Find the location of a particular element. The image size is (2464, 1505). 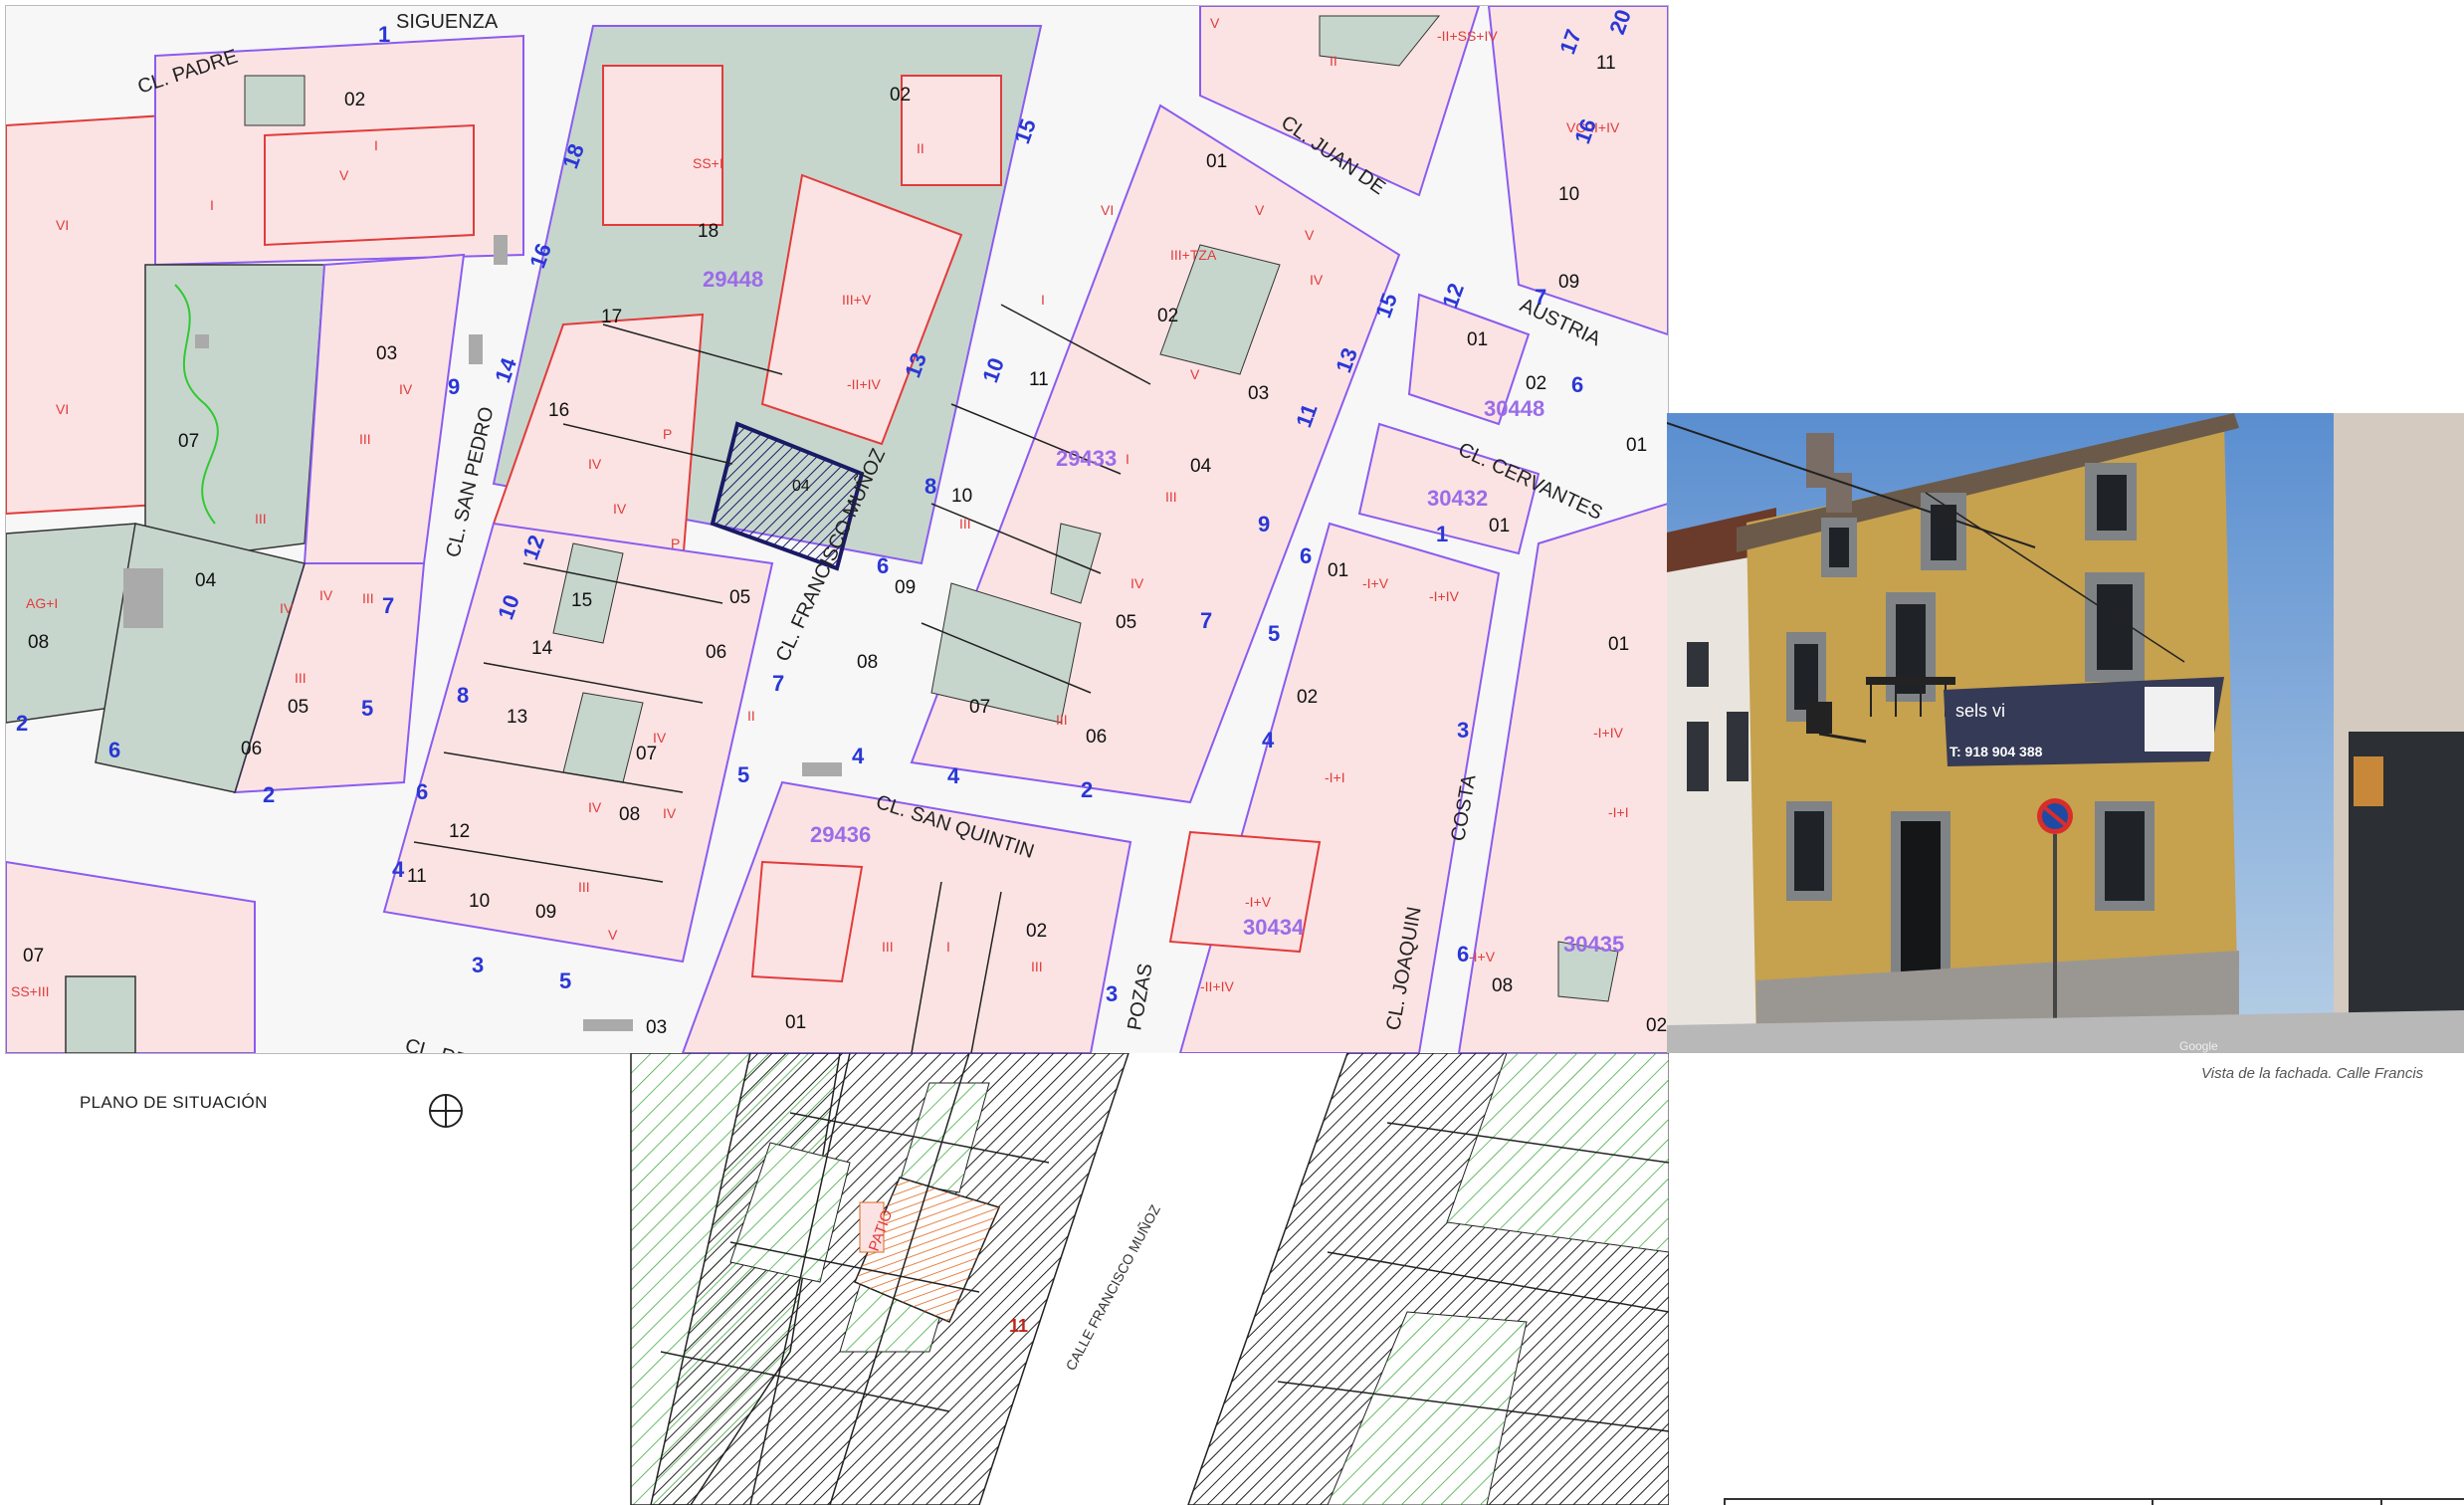

block-number: 30448 is located at coordinates (1514, 408).